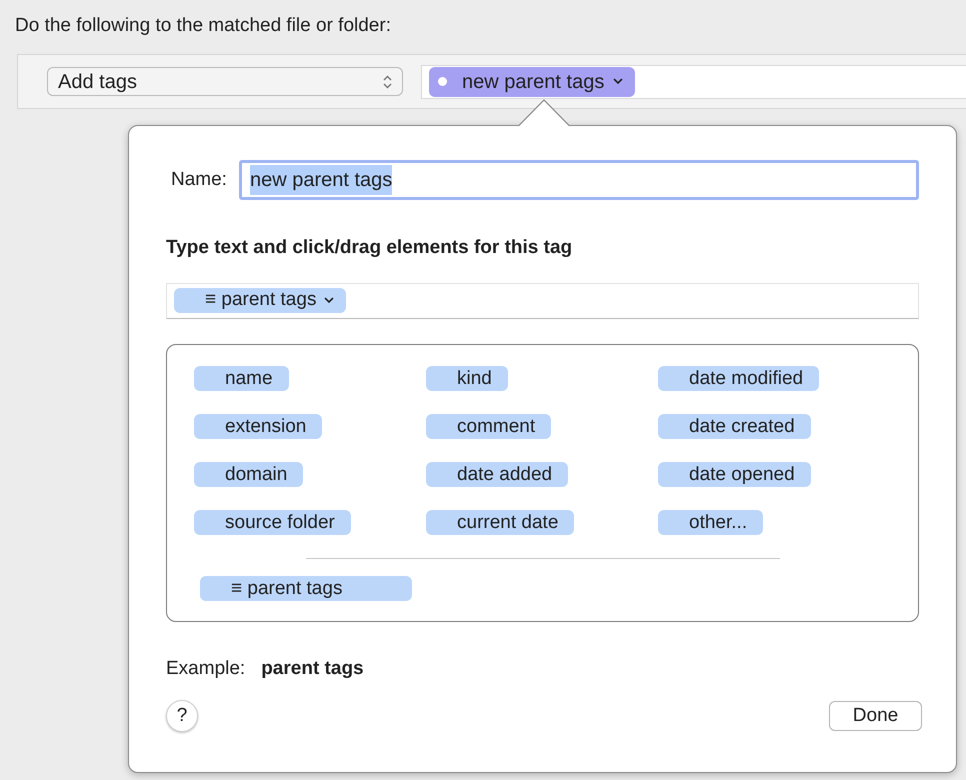 This screenshot has width=966, height=780. What do you see at coordinates (206, 668) in the screenshot?
I see `example-label: Example:` at bounding box center [206, 668].